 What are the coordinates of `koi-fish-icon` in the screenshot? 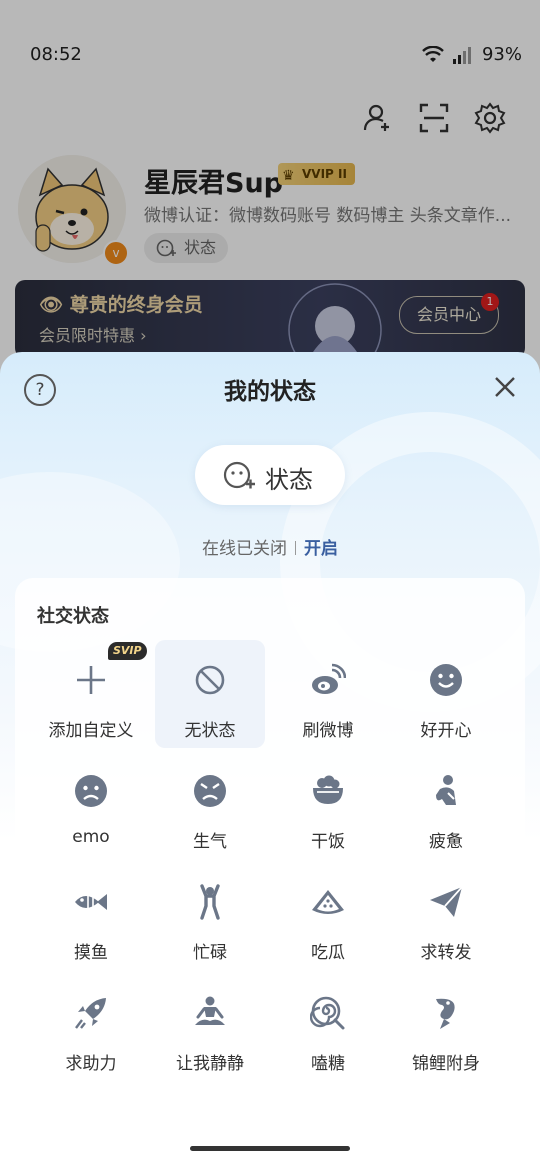 It's located at (445, 1013).